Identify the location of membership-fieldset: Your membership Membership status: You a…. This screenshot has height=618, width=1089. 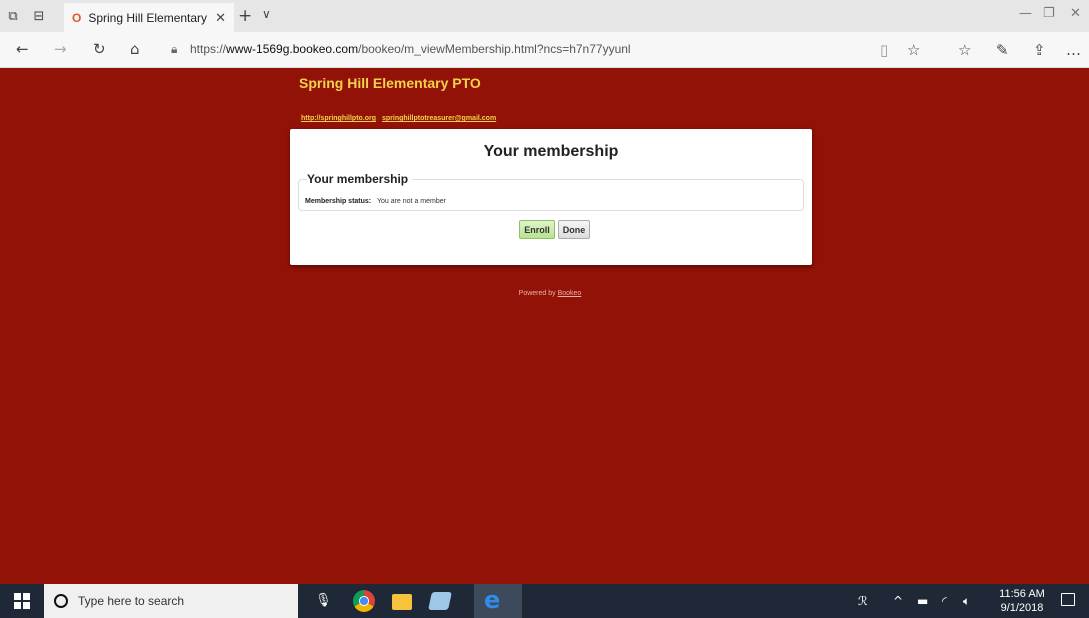
(551, 191).